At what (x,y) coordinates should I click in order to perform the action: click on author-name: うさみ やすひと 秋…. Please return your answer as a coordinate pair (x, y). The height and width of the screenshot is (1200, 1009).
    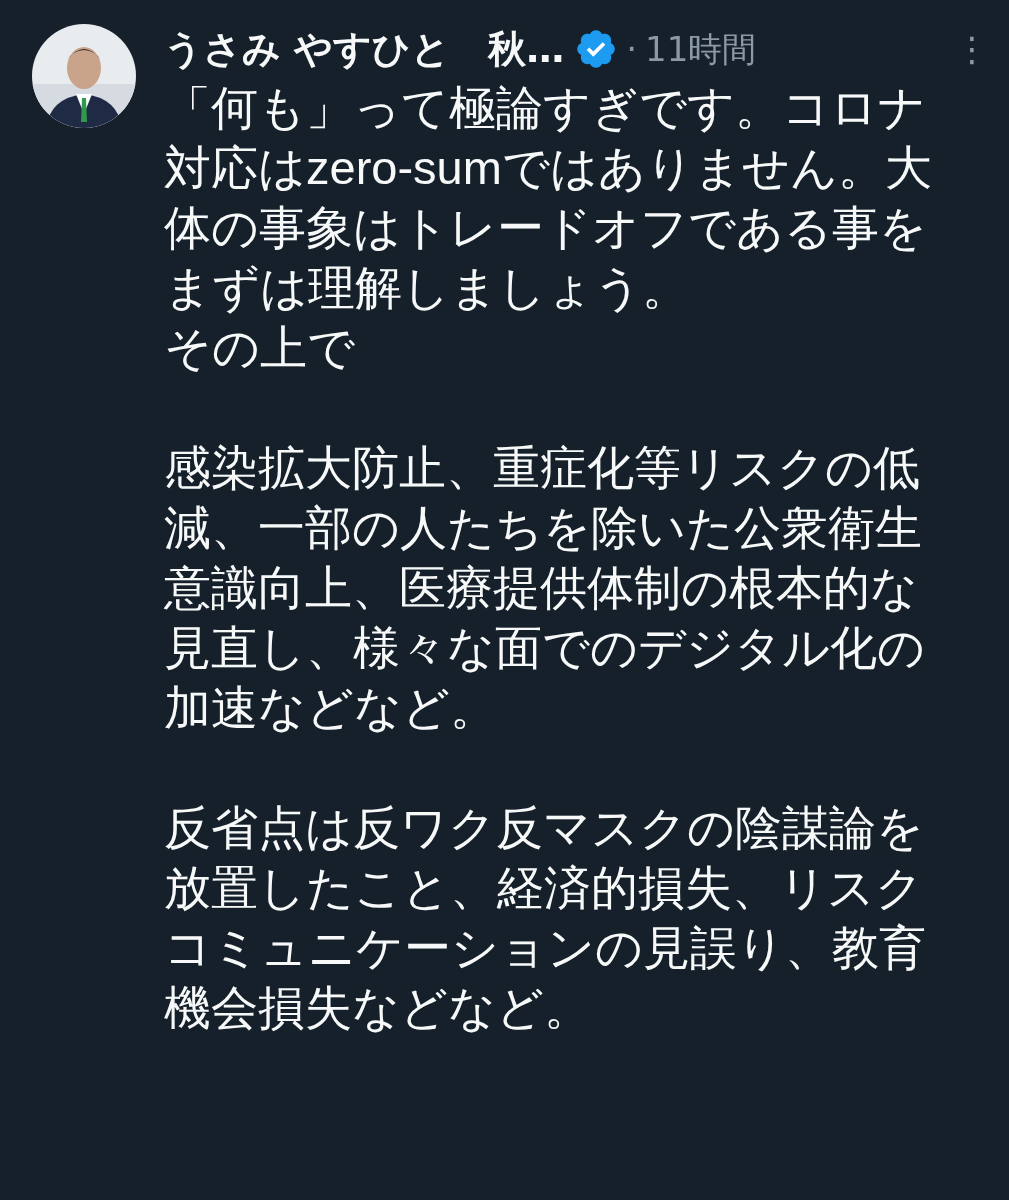
    Looking at the image, I should click on (364, 49).